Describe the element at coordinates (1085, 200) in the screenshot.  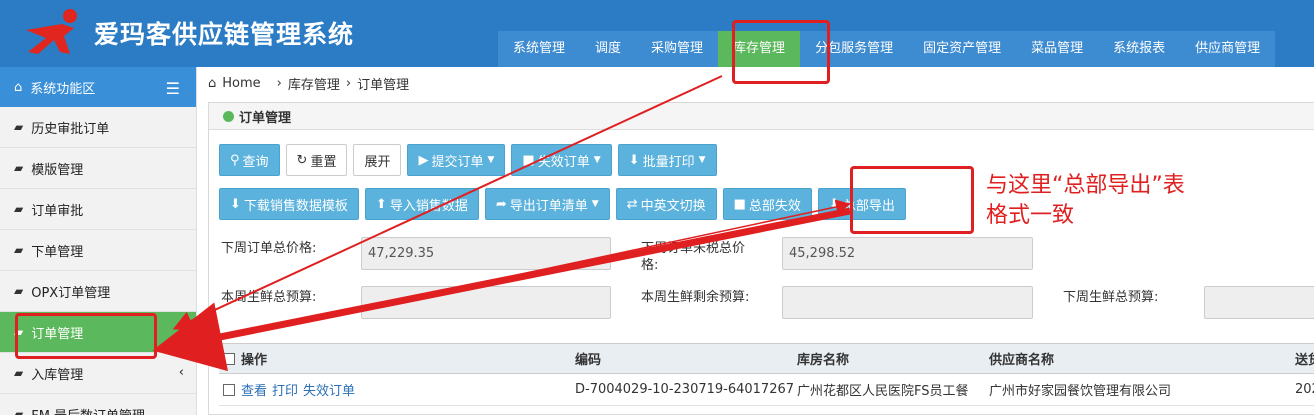
I see `annotation-note: 与这里“总部导出”表格式一致` at that location.